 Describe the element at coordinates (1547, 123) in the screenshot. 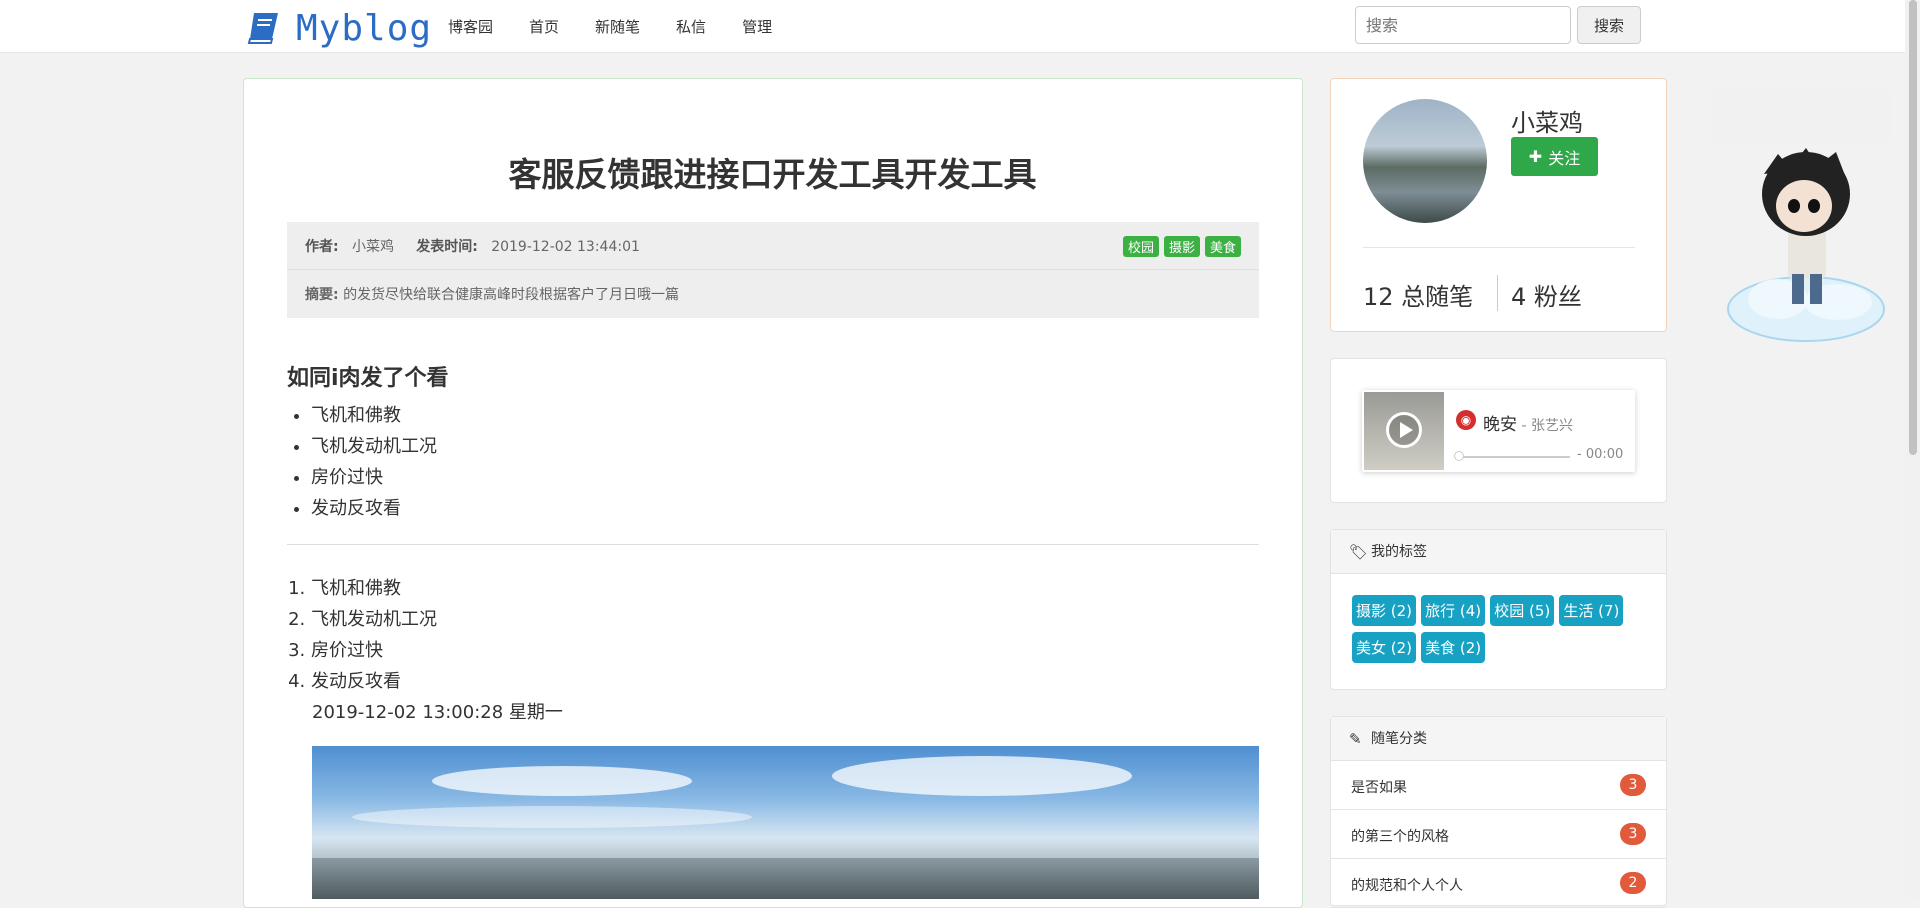

I see `profile-name: 小菜鸡` at that location.